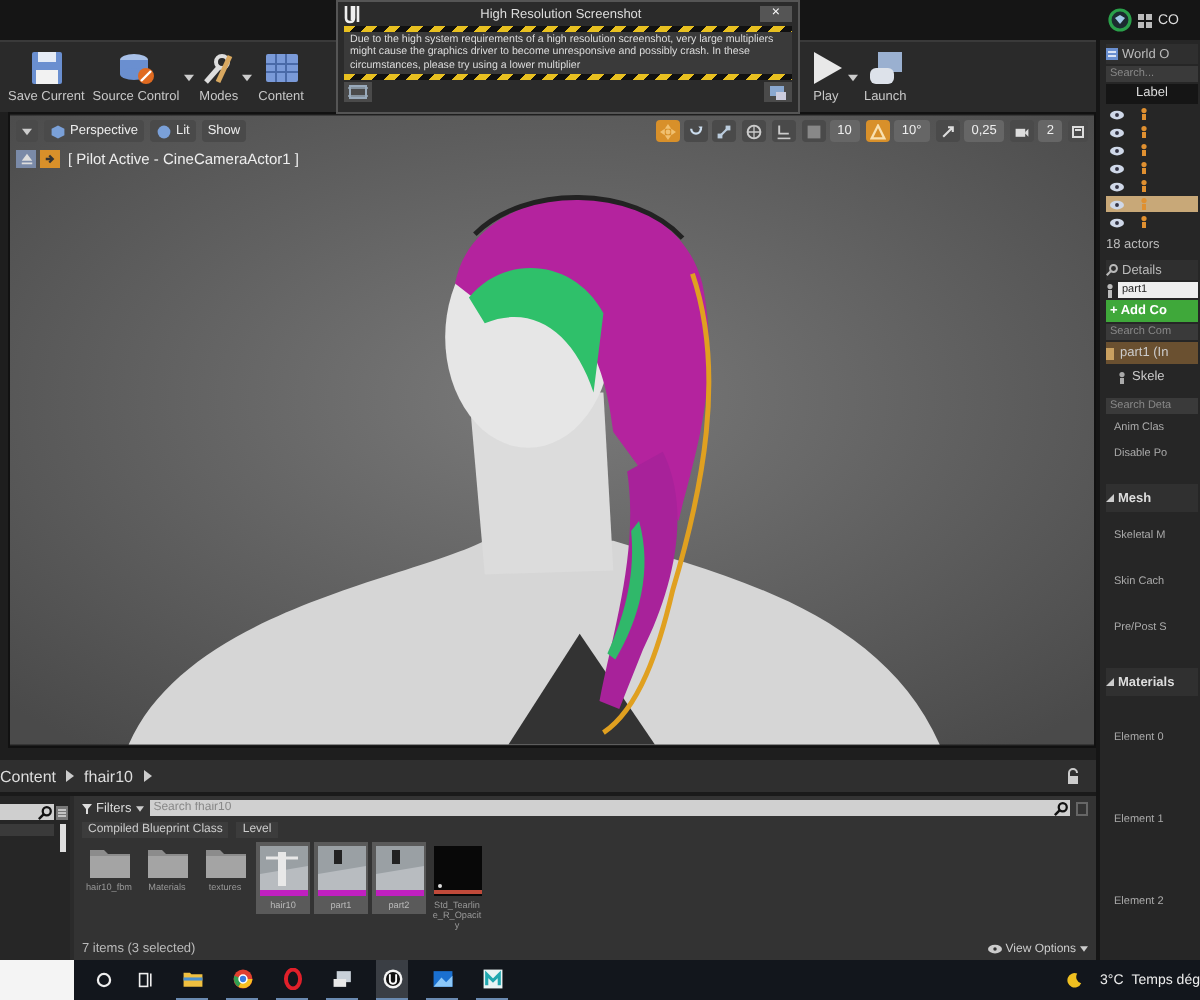  I want to click on scale-icon, so click(723, 131).